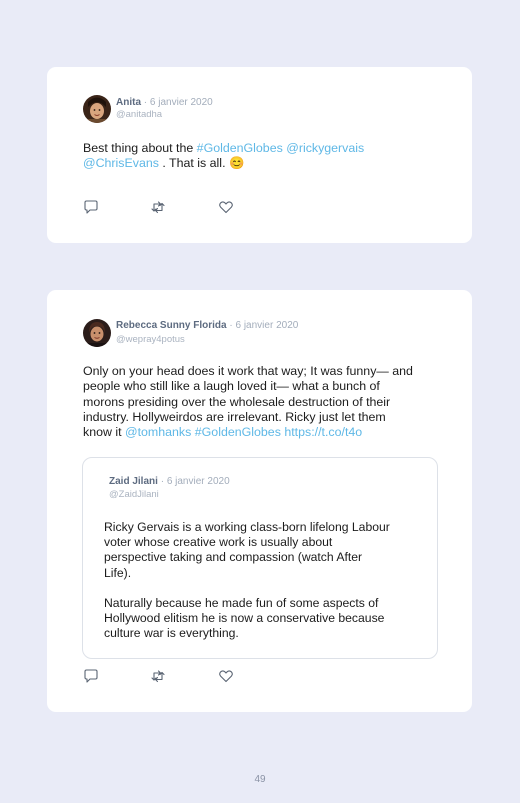 This screenshot has width=520, height=803. Describe the element at coordinates (325, 148) in the screenshot. I see `mention-link: @rickygervais` at that location.